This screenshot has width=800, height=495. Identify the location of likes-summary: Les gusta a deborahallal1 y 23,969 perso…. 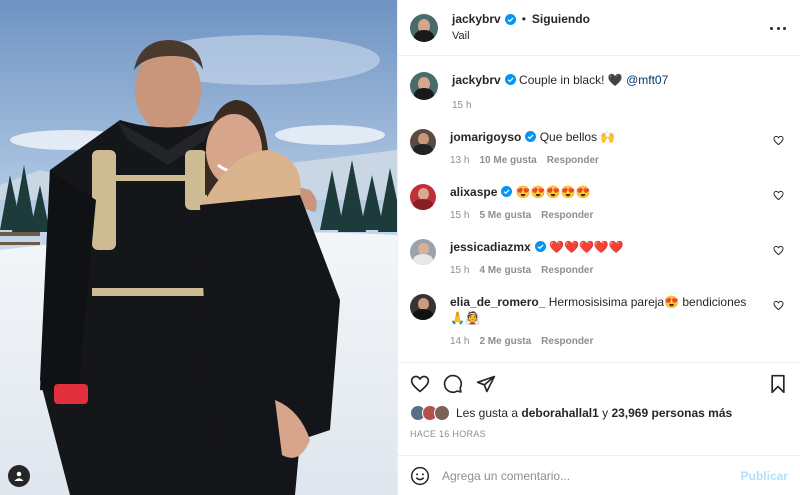
(599, 413).